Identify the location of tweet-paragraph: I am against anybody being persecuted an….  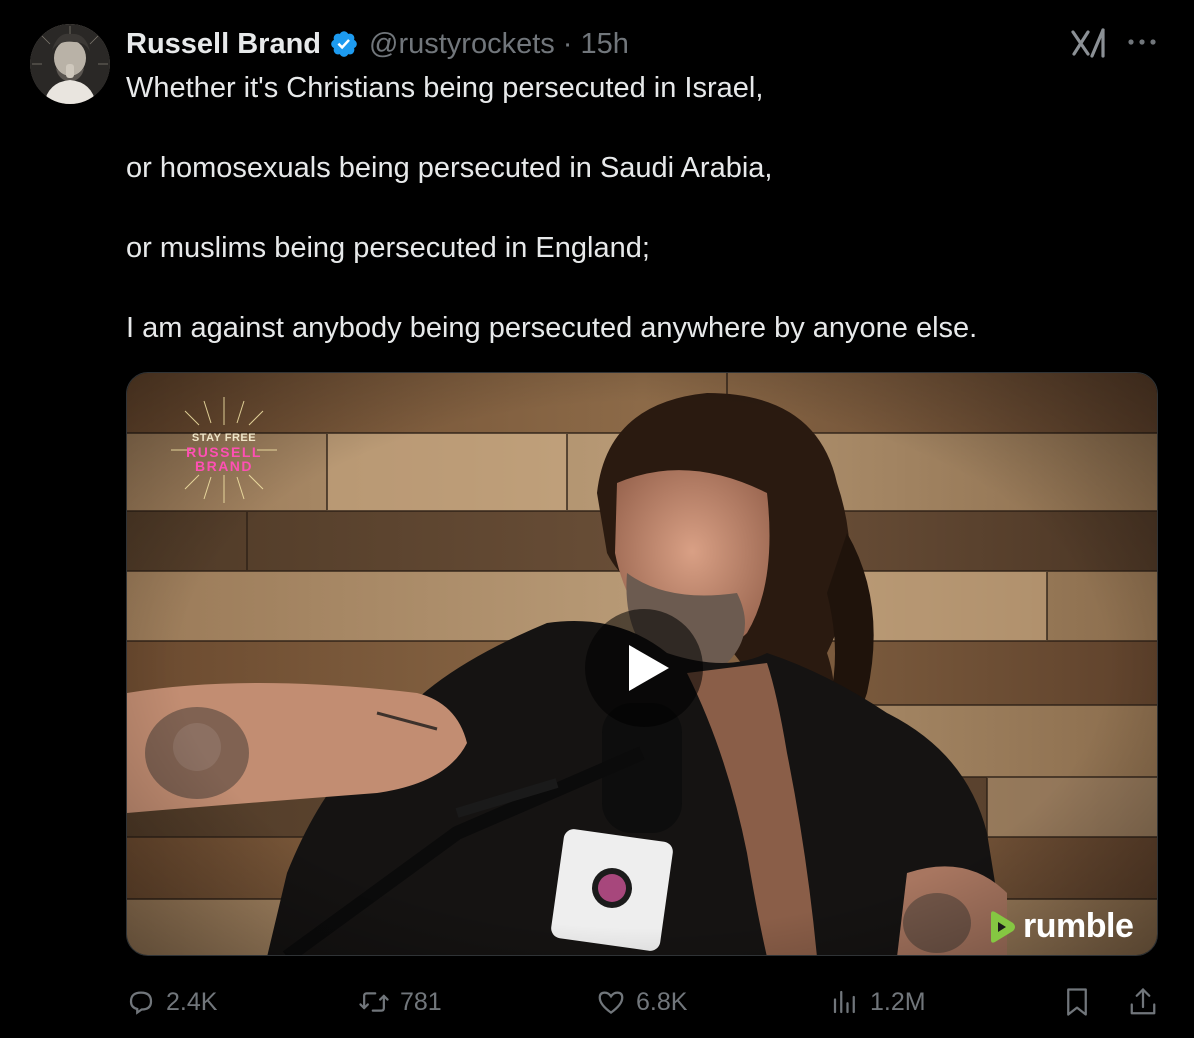
(552, 328).